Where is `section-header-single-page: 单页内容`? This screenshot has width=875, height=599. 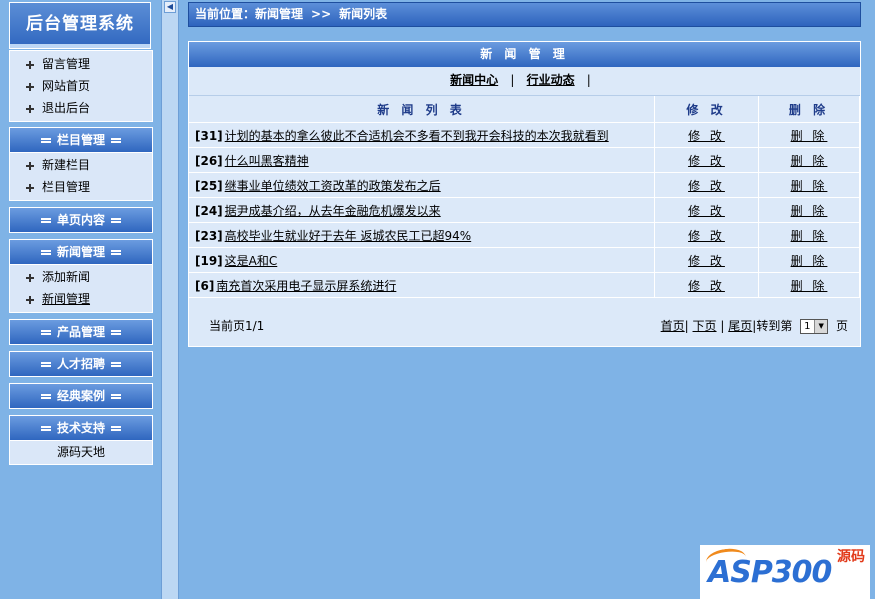 section-header-single-page: 单页内容 is located at coordinates (81, 220).